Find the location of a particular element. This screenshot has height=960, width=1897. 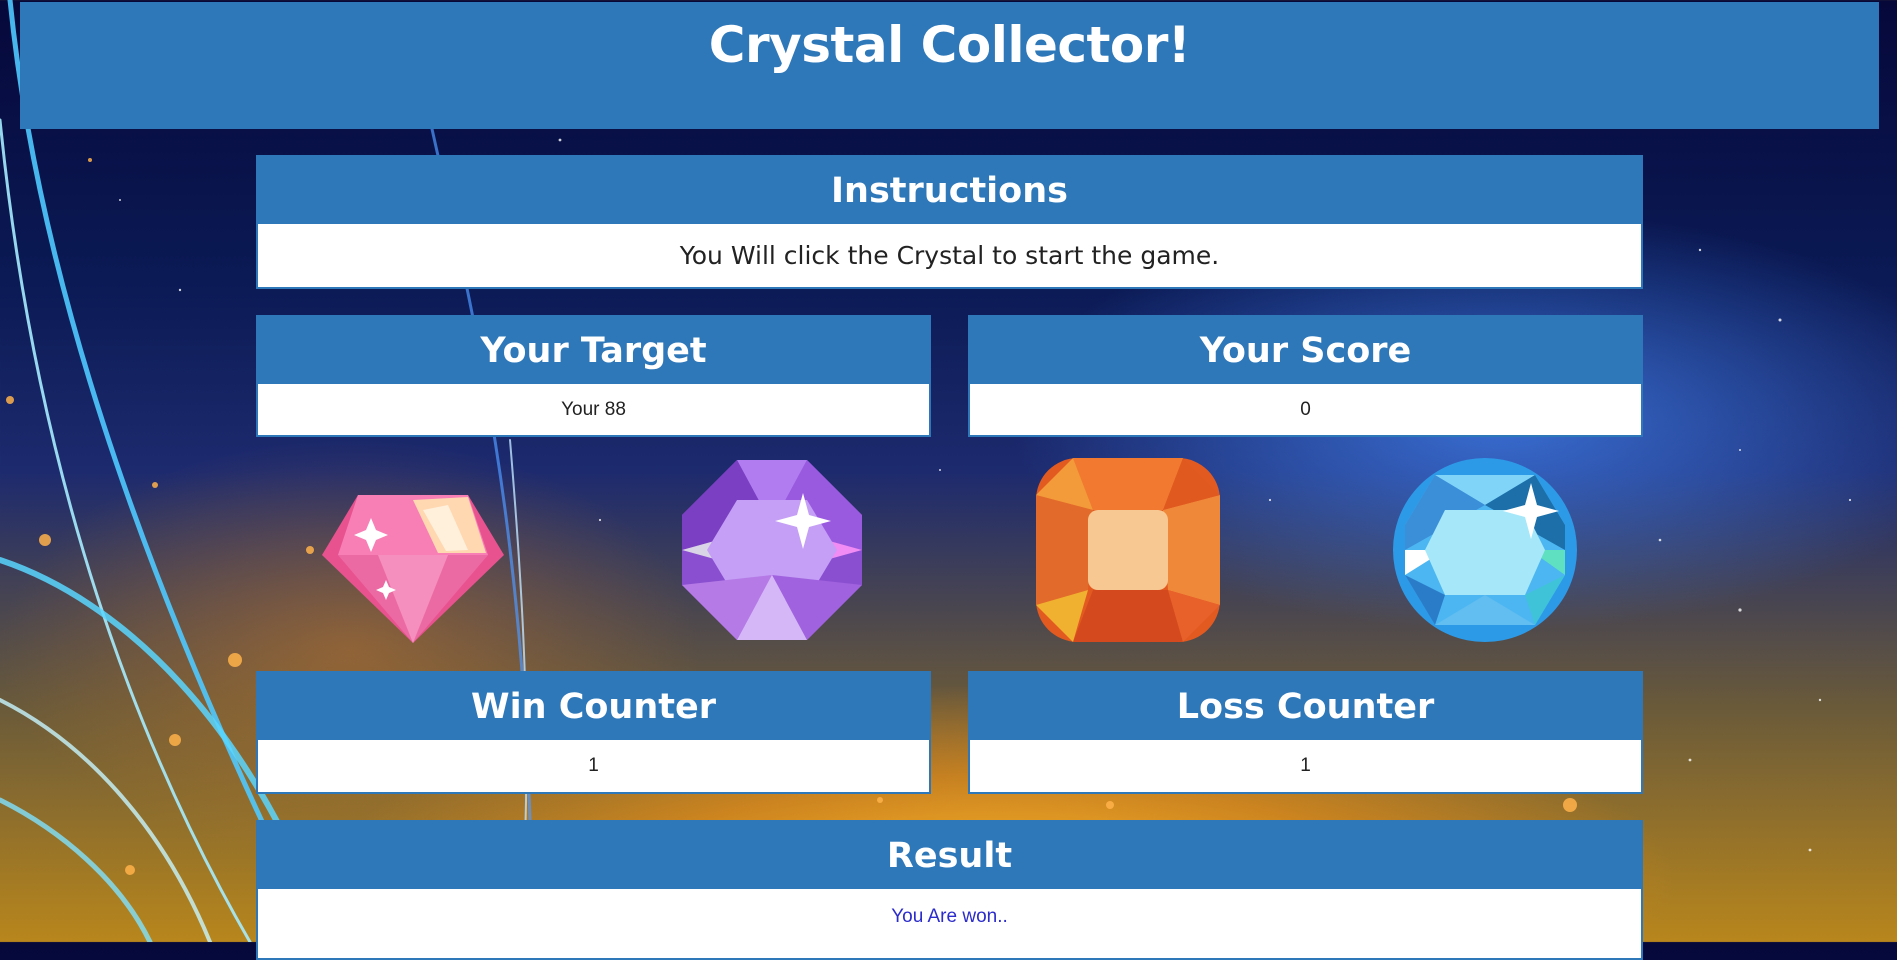

win-counter-heading: Win Counter is located at coordinates (593, 706).